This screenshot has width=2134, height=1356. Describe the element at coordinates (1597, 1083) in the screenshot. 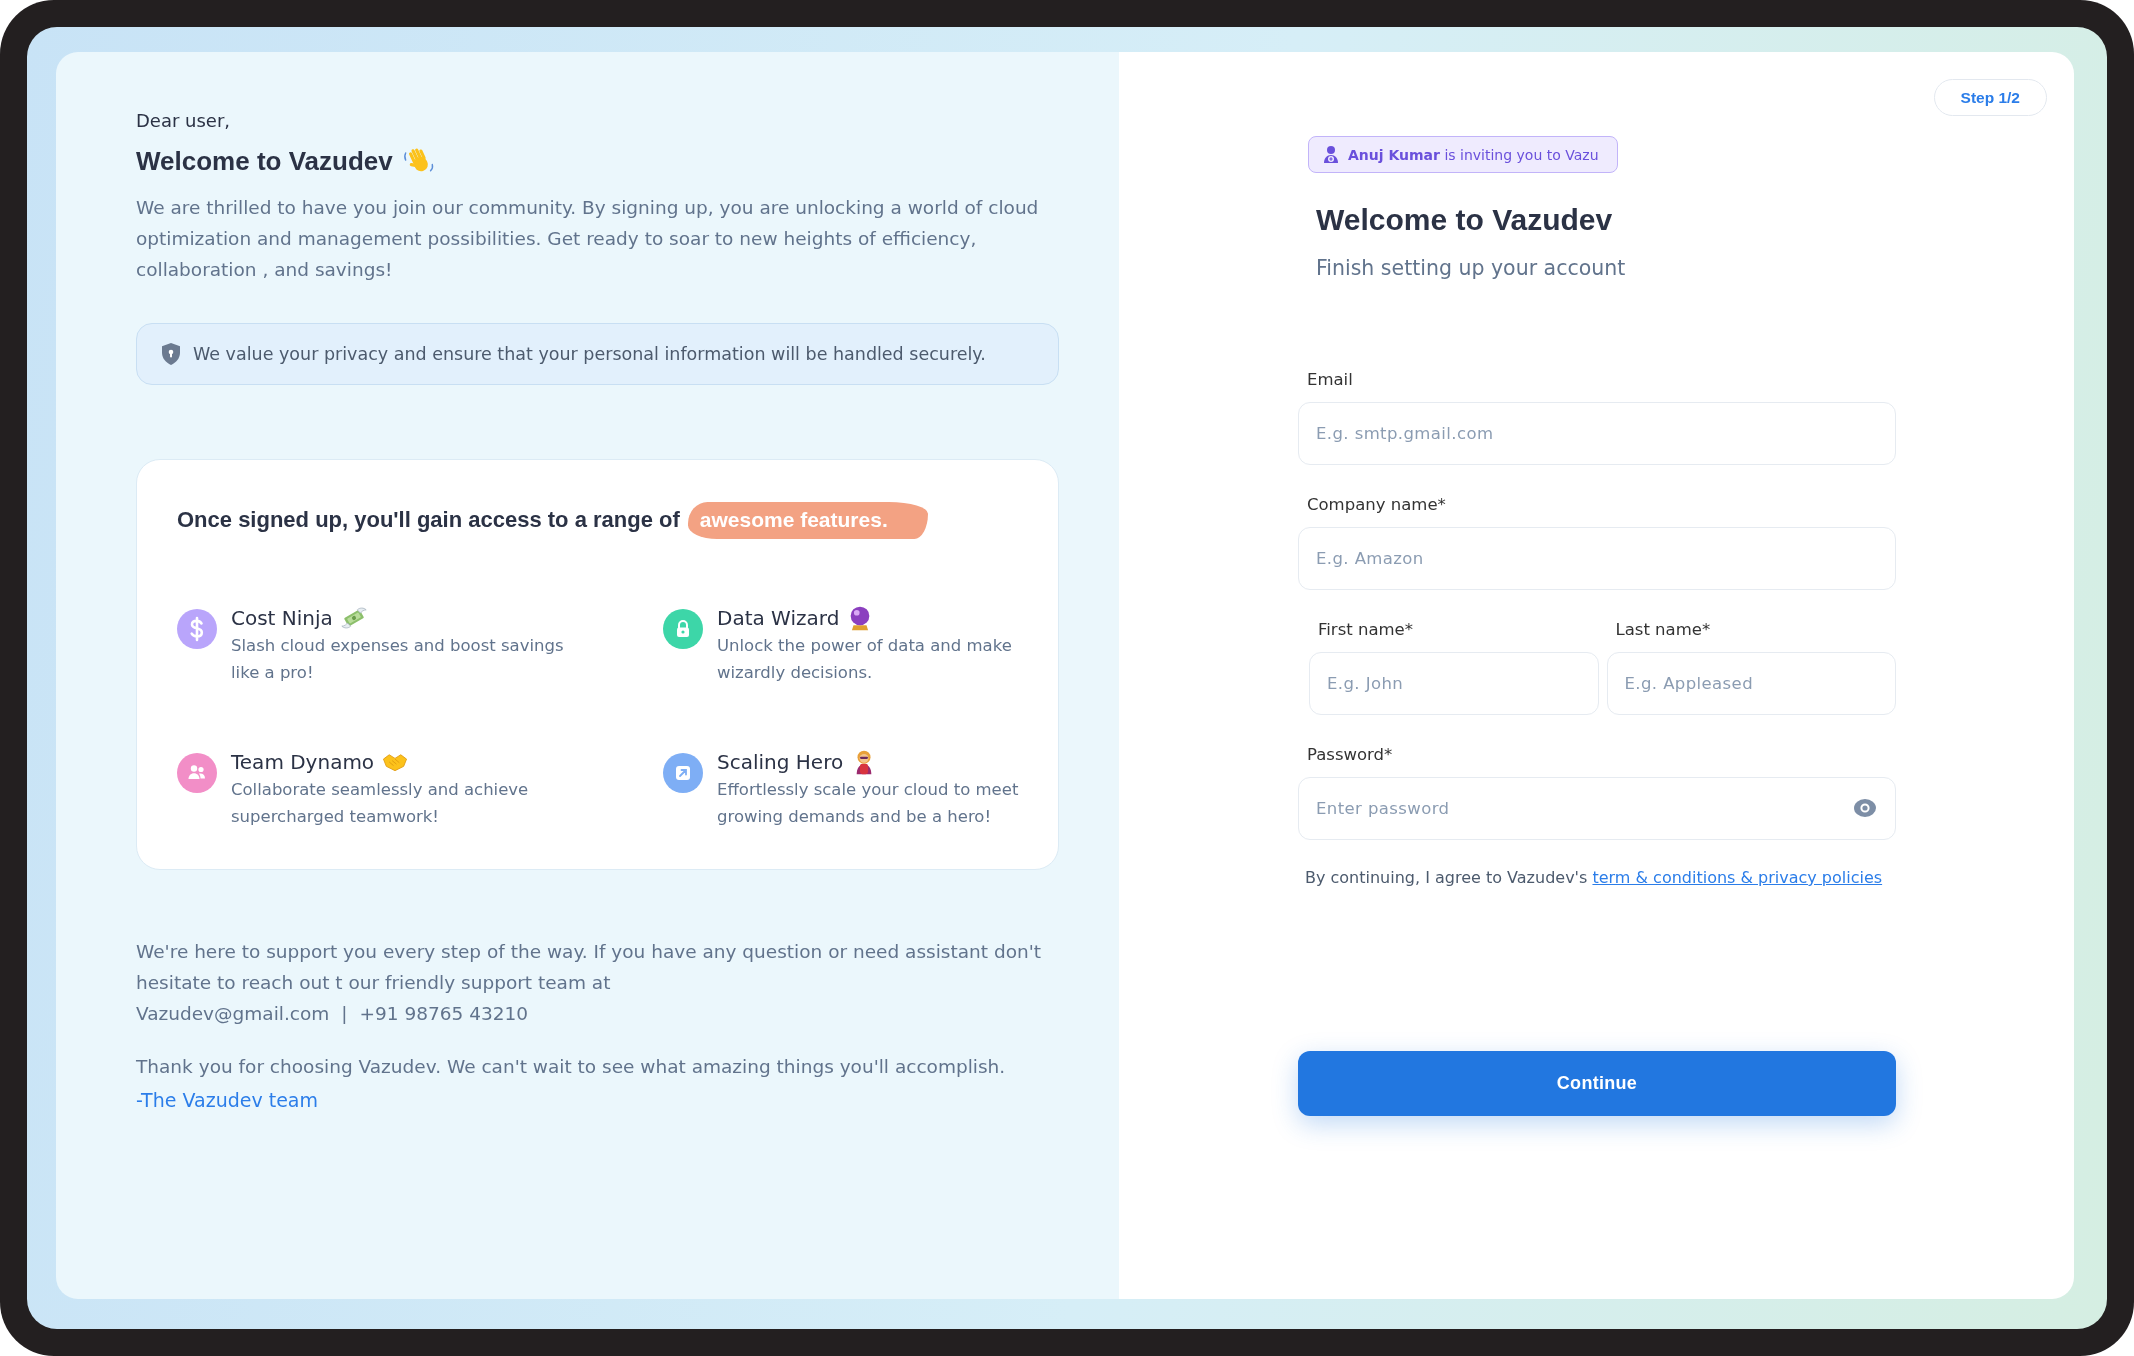

I see `continue-button: Continue` at that location.